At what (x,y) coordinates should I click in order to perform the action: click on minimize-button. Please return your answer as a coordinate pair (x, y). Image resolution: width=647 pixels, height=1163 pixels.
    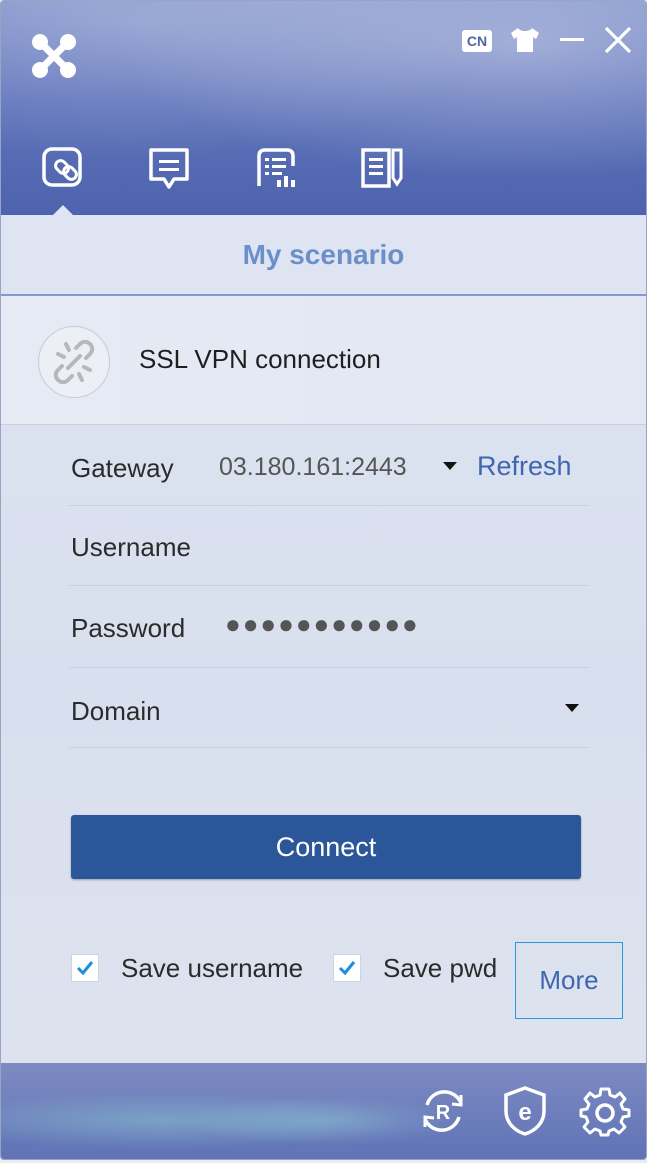
    Looking at the image, I should click on (572, 40).